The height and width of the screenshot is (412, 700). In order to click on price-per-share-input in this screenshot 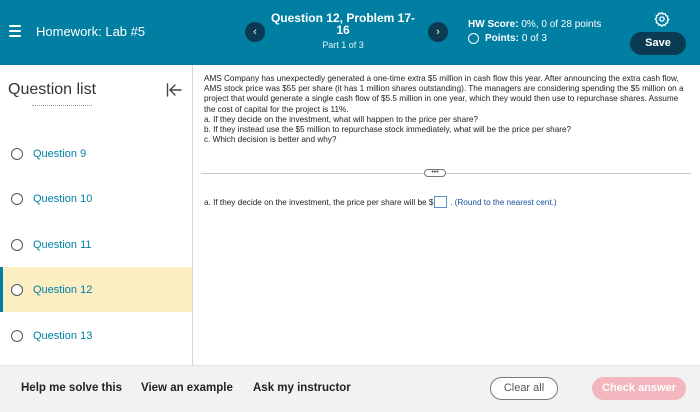, I will do `click(441, 202)`.